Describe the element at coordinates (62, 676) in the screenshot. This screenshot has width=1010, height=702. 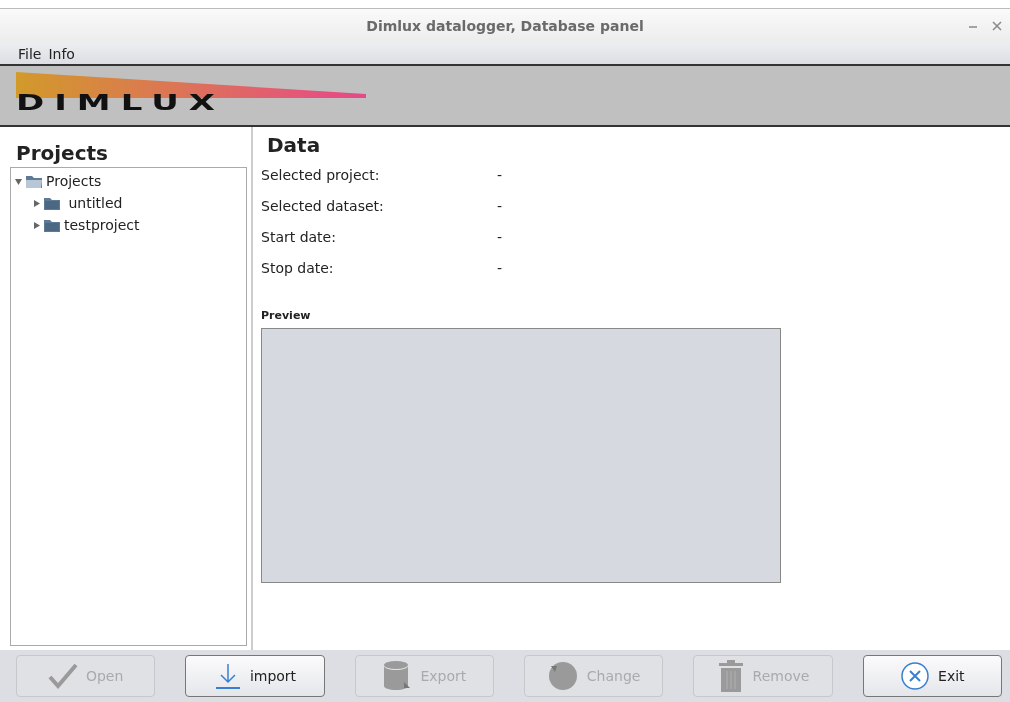
I see `checkmark-icon` at that location.